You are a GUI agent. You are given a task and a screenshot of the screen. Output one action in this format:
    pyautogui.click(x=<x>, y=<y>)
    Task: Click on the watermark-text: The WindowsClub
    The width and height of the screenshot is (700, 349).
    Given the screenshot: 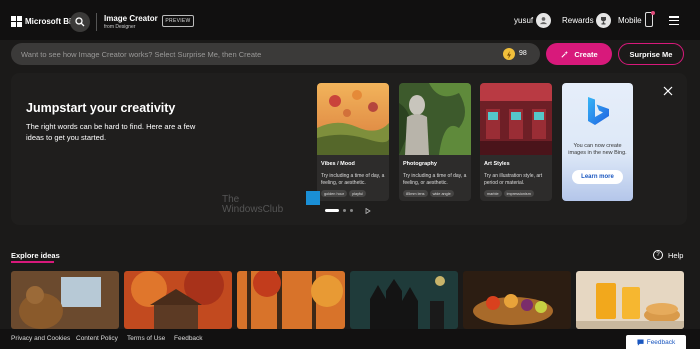 What is the action you would take?
    pyautogui.click(x=252, y=205)
    